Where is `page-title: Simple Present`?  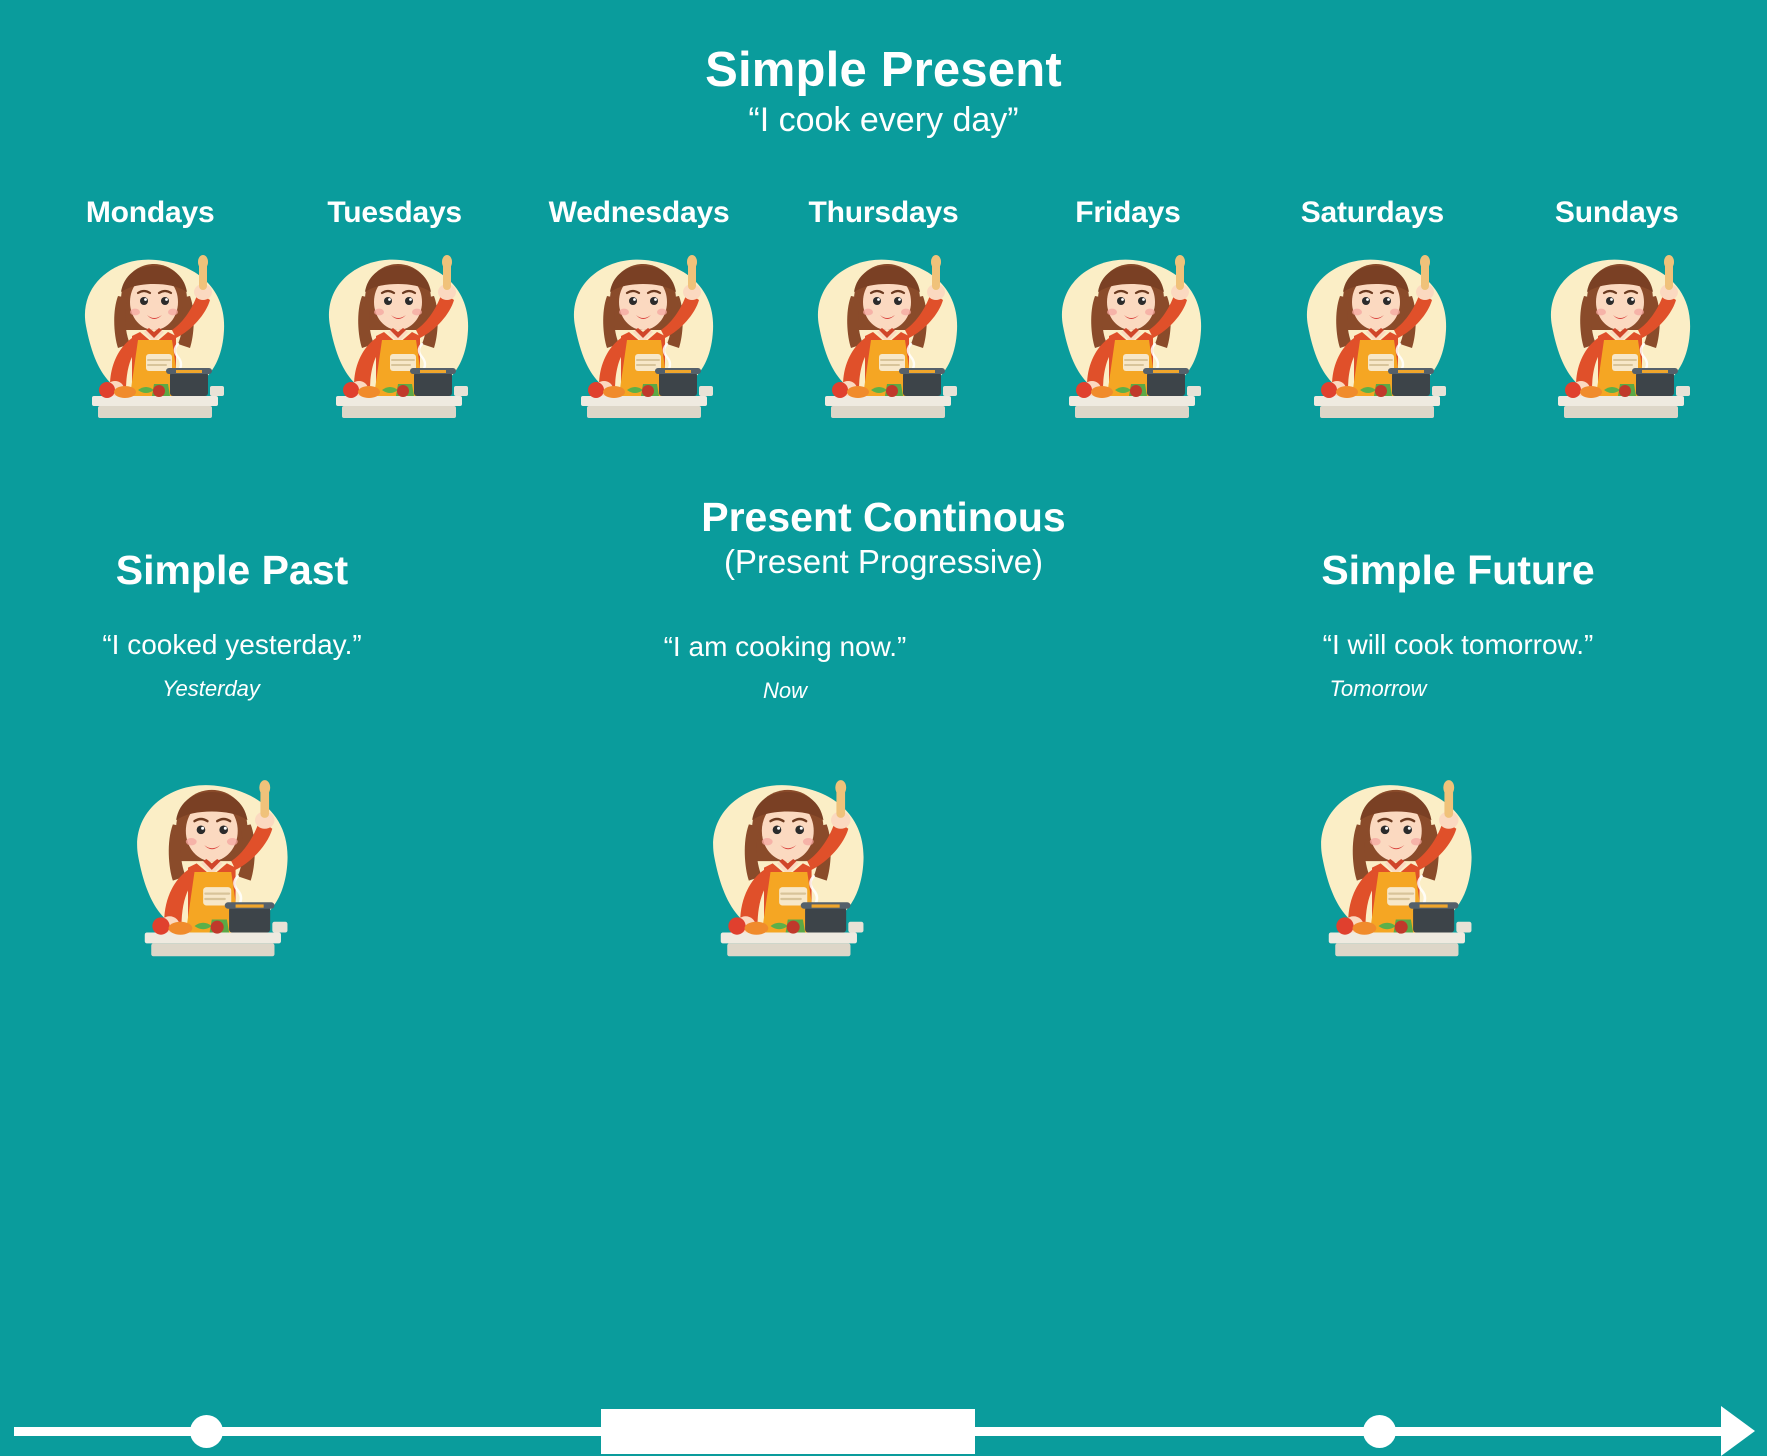 page-title: Simple Present is located at coordinates (883, 70).